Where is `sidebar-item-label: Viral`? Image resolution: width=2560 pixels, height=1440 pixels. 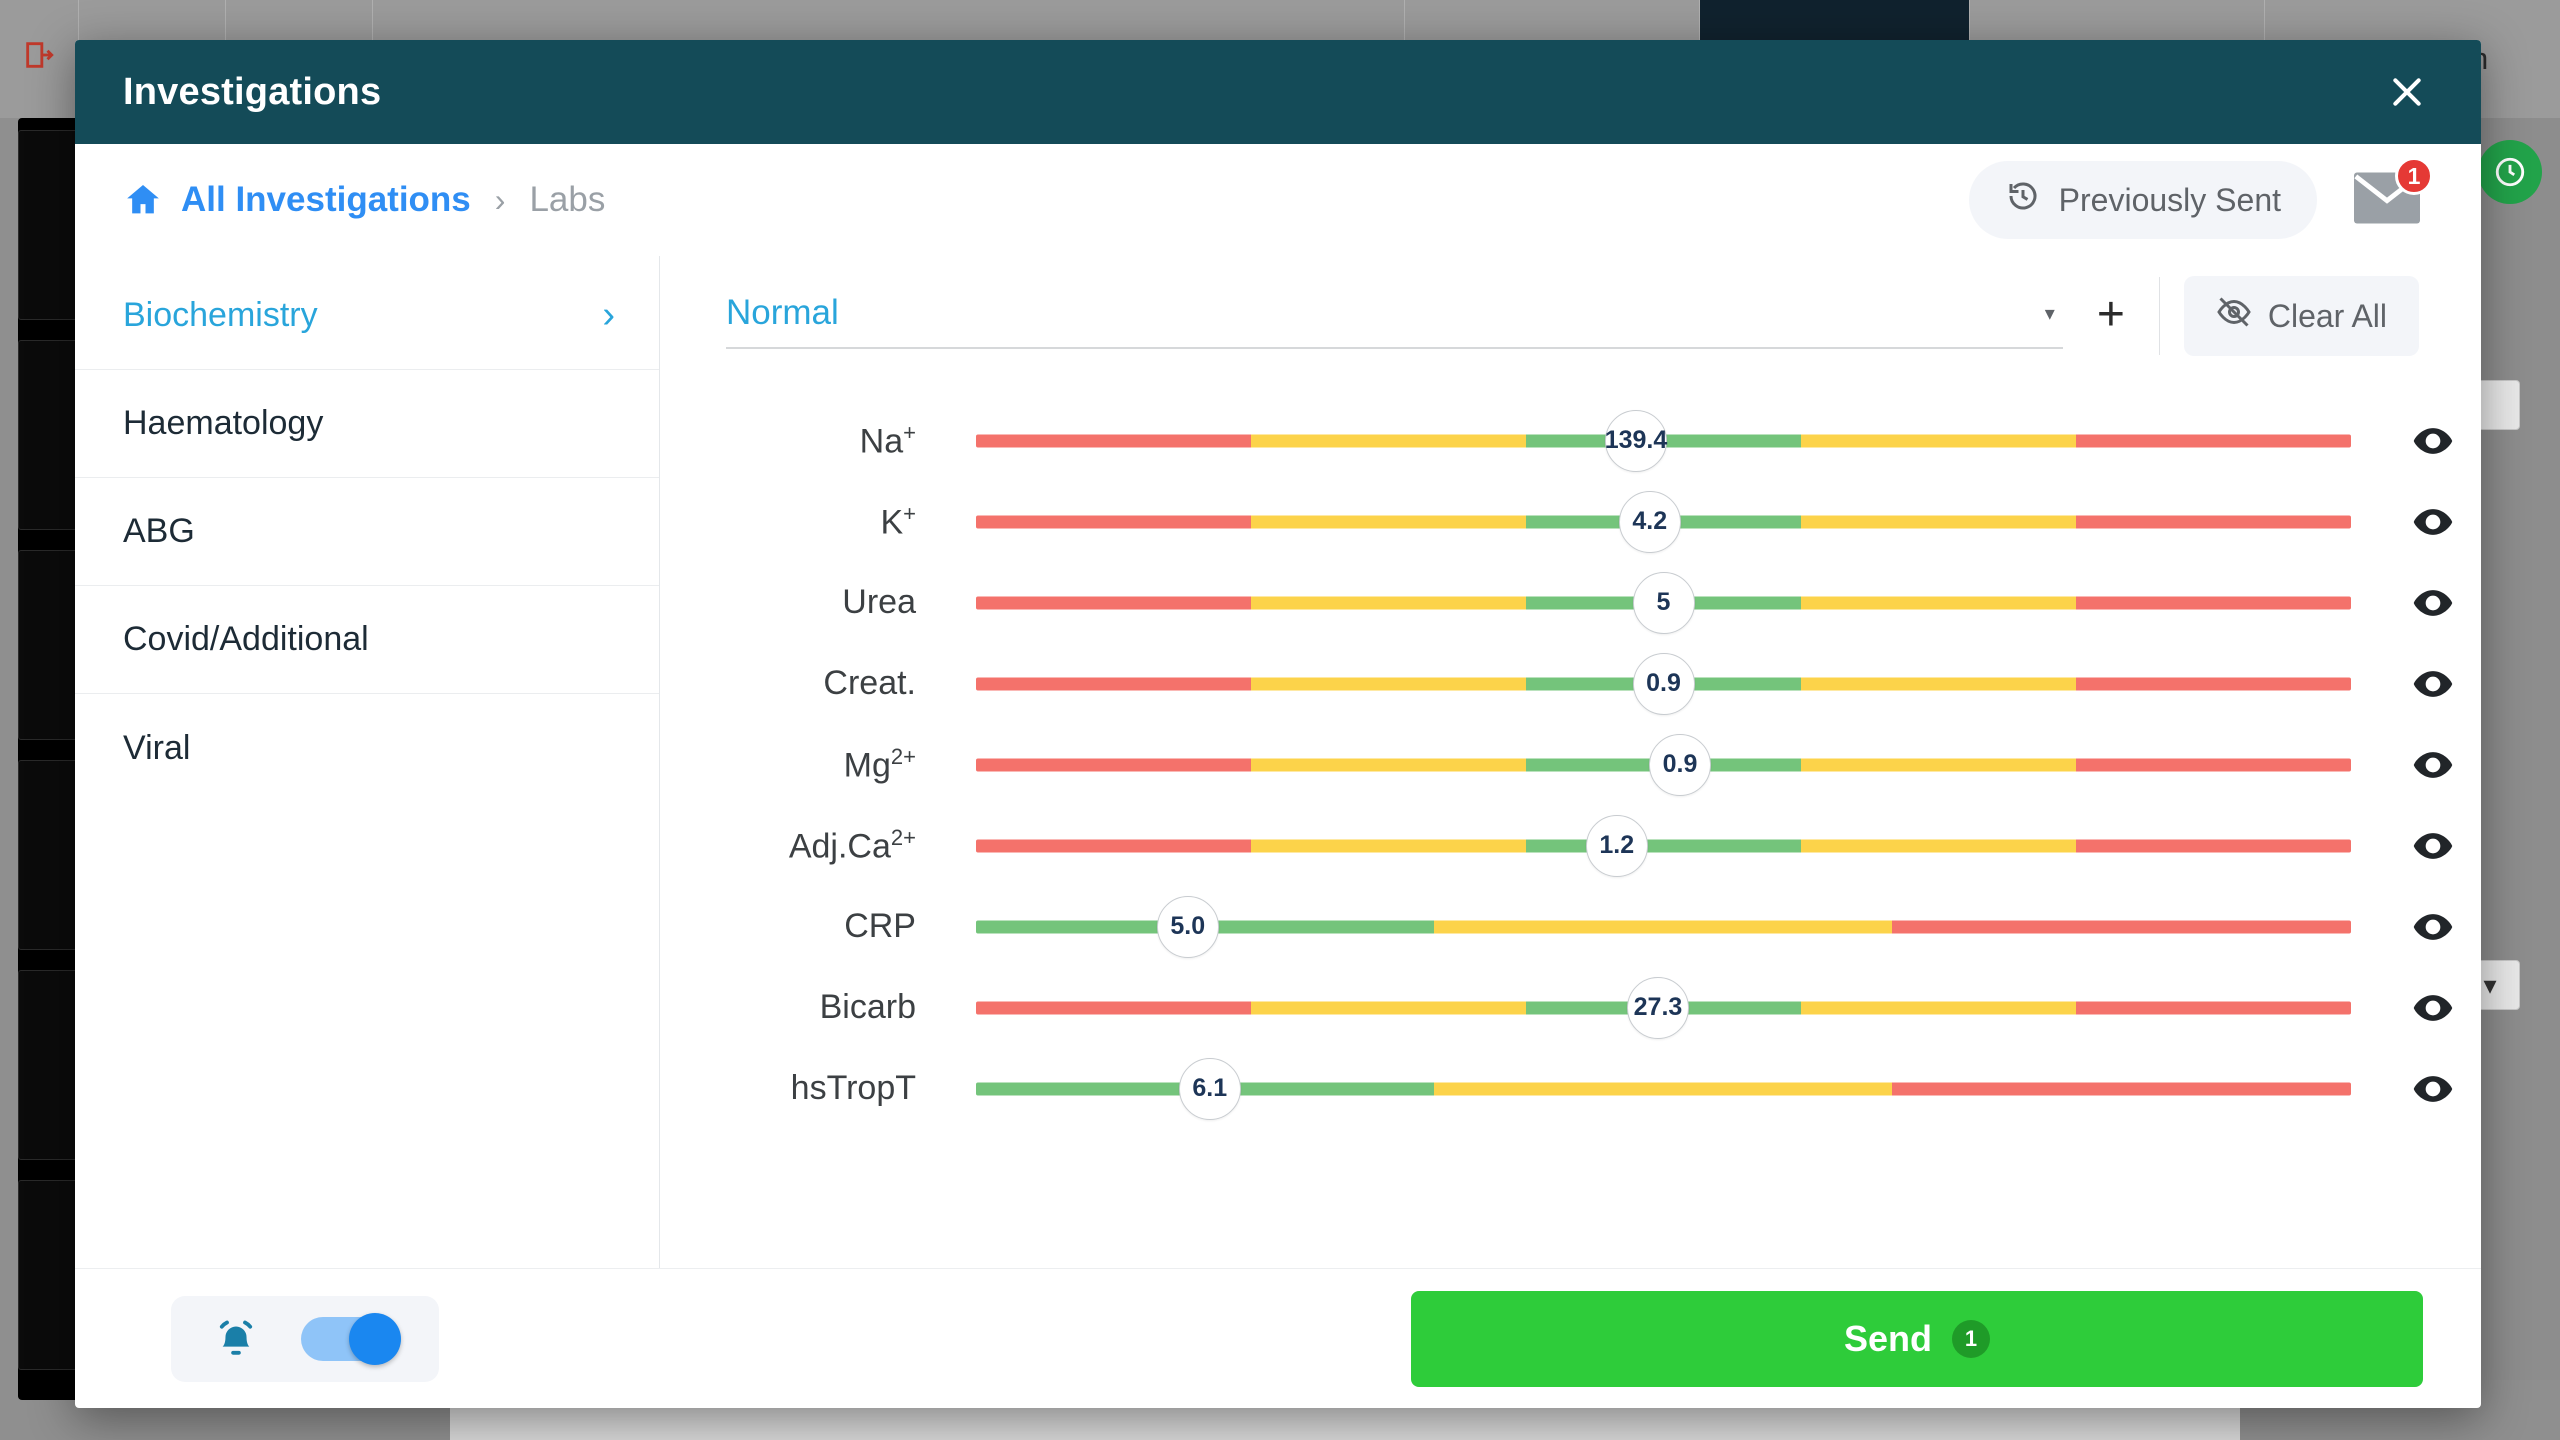 sidebar-item-label: Viral is located at coordinates (157, 747).